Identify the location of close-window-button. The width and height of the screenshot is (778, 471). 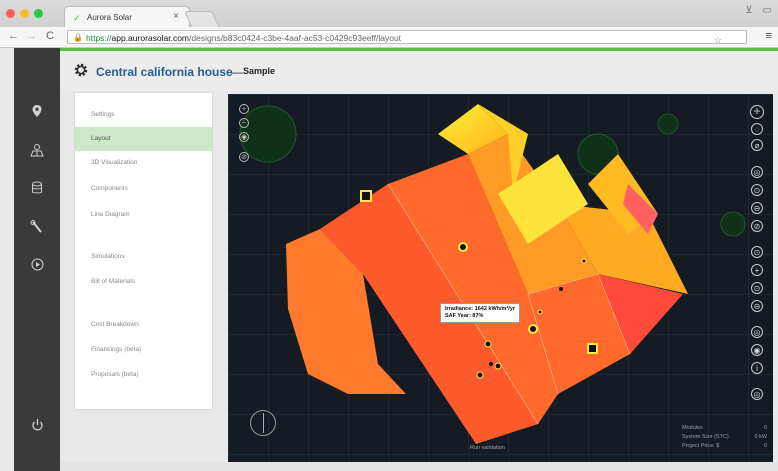
(10, 13).